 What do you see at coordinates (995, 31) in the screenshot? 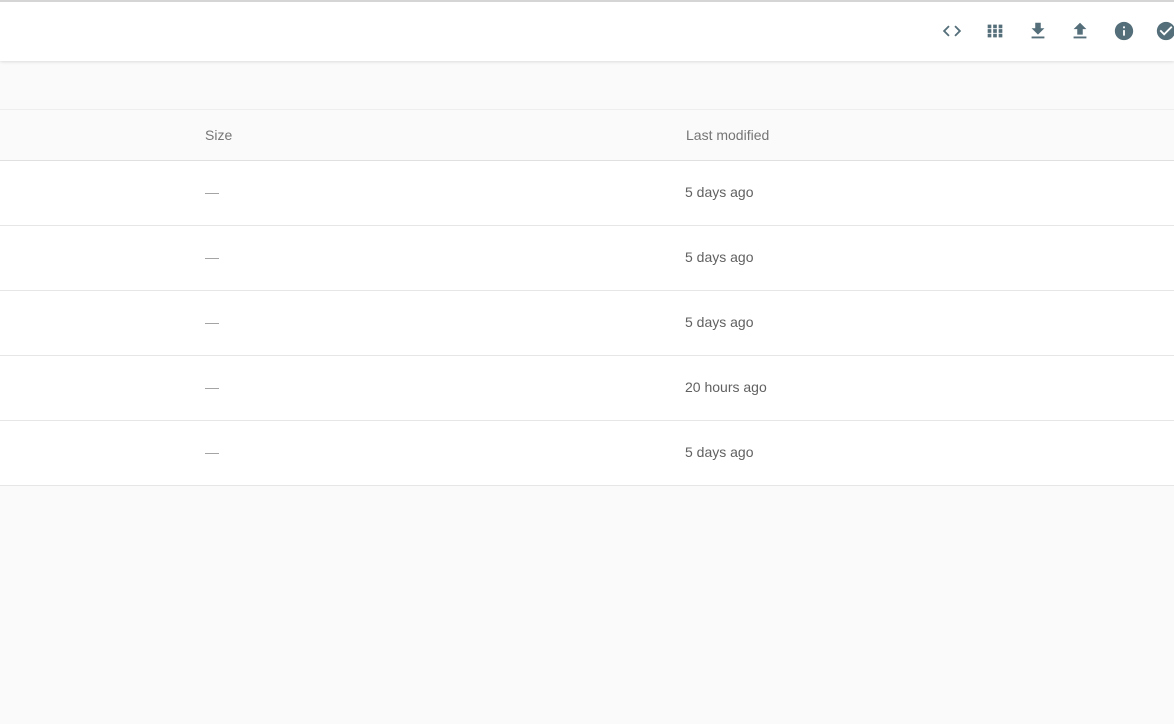
I see `grid-view-icon` at bounding box center [995, 31].